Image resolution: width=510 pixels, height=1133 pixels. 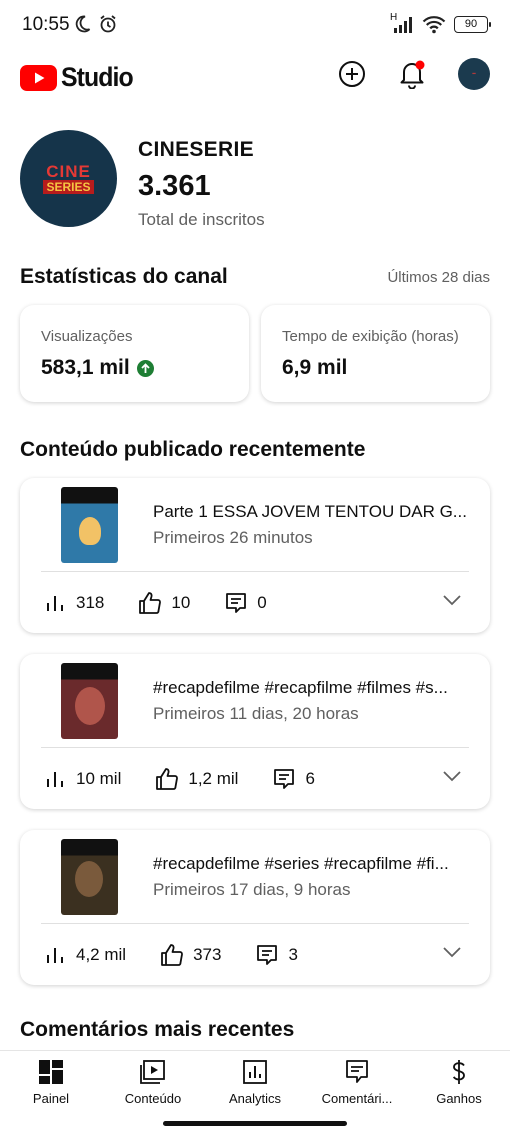 I want to click on views-stat: 318, so click(x=74, y=603).